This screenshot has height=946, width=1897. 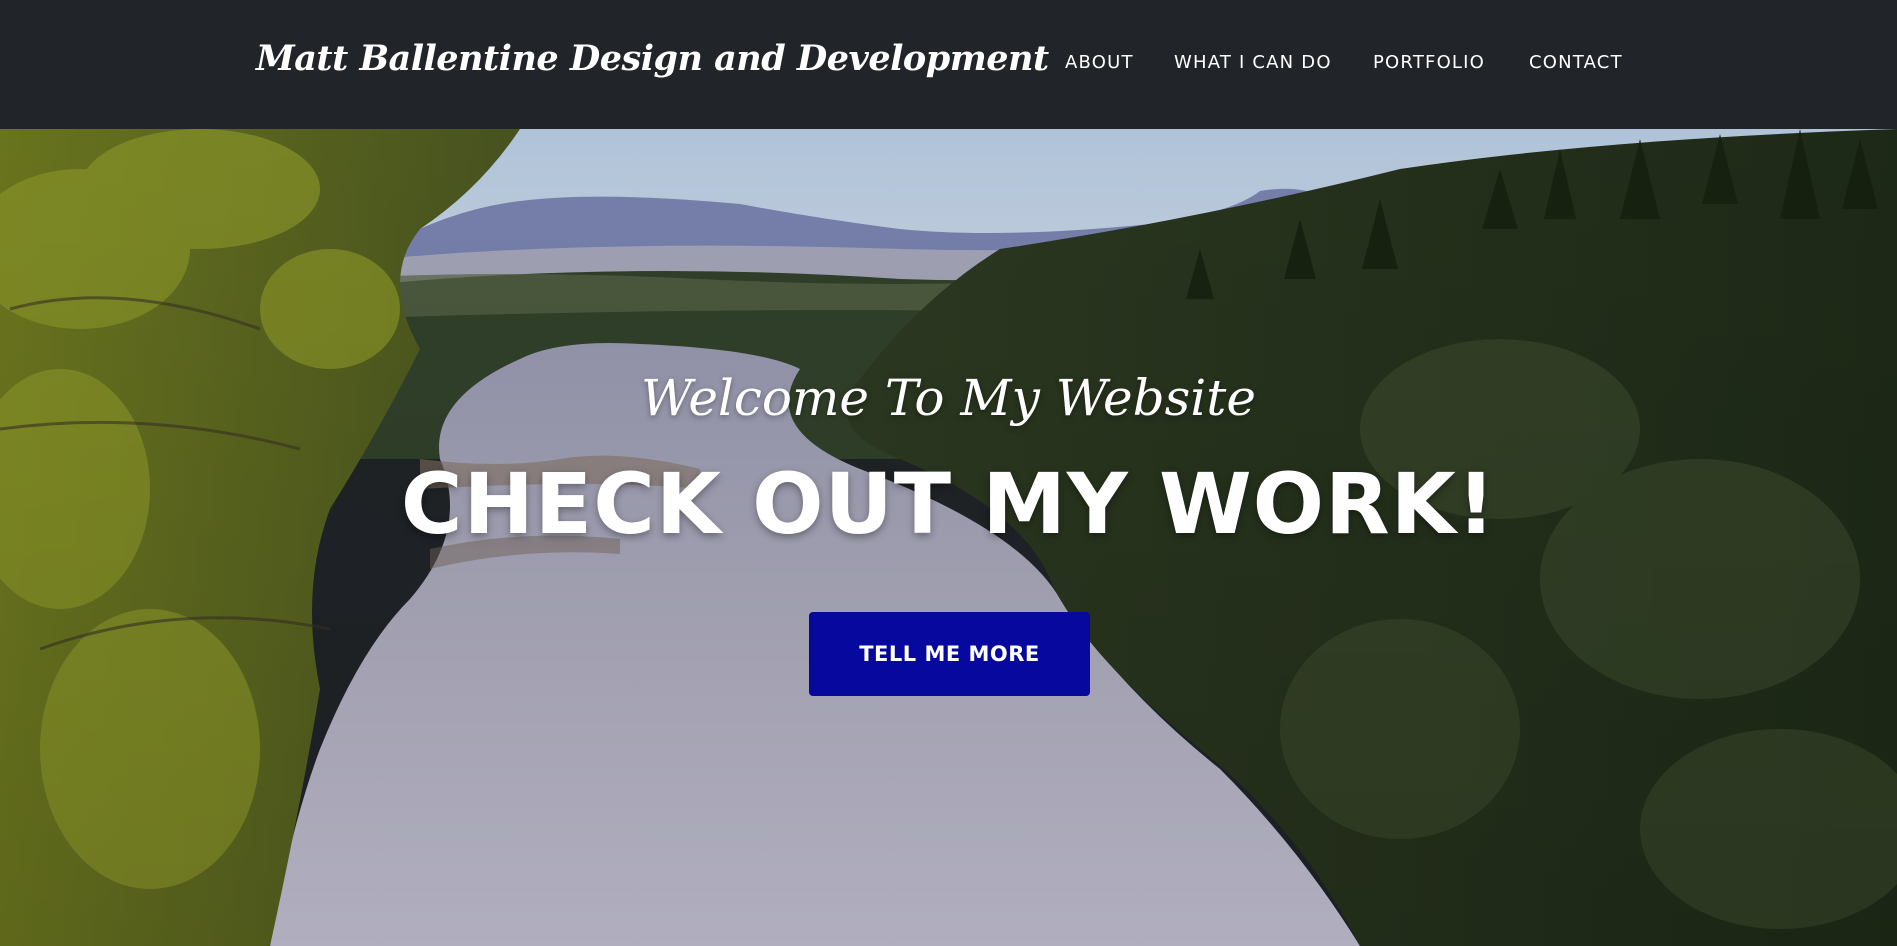 What do you see at coordinates (949, 654) in the screenshot?
I see `tell-me-more-button: TELL ME MORE` at bounding box center [949, 654].